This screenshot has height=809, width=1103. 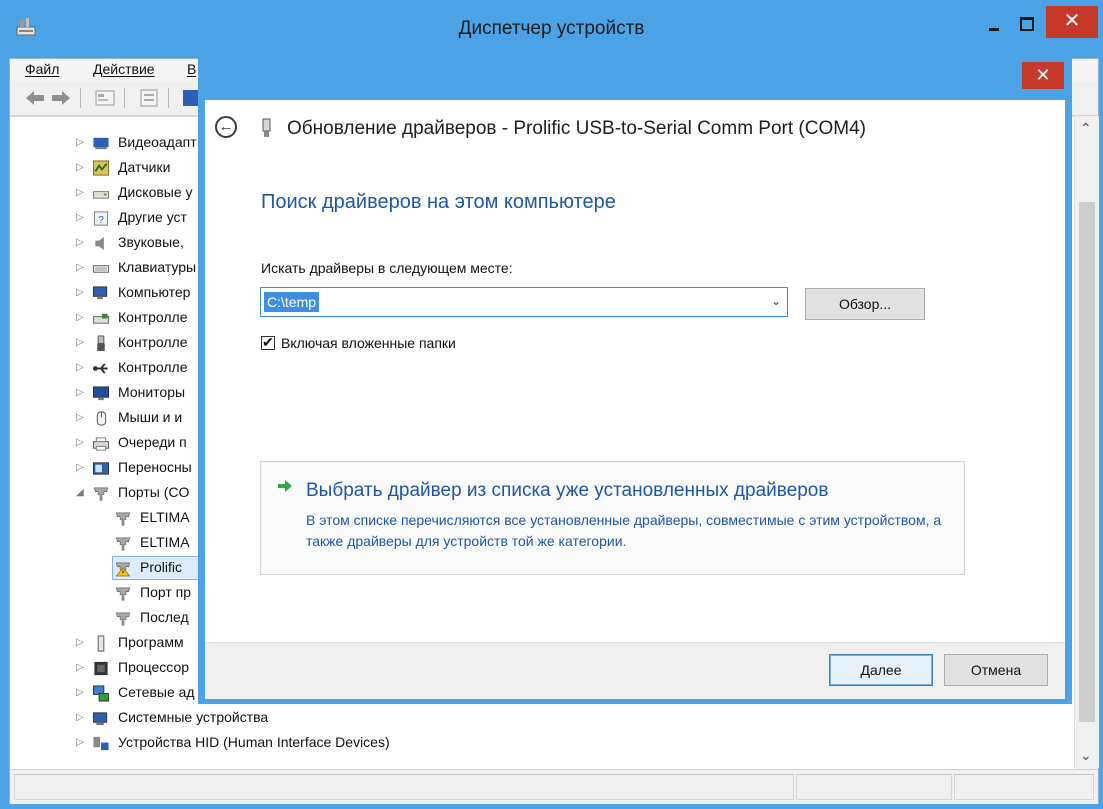 What do you see at coordinates (154, 667) in the screenshot?
I see `tree-item-label: Процессор` at bounding box center [154, 667].